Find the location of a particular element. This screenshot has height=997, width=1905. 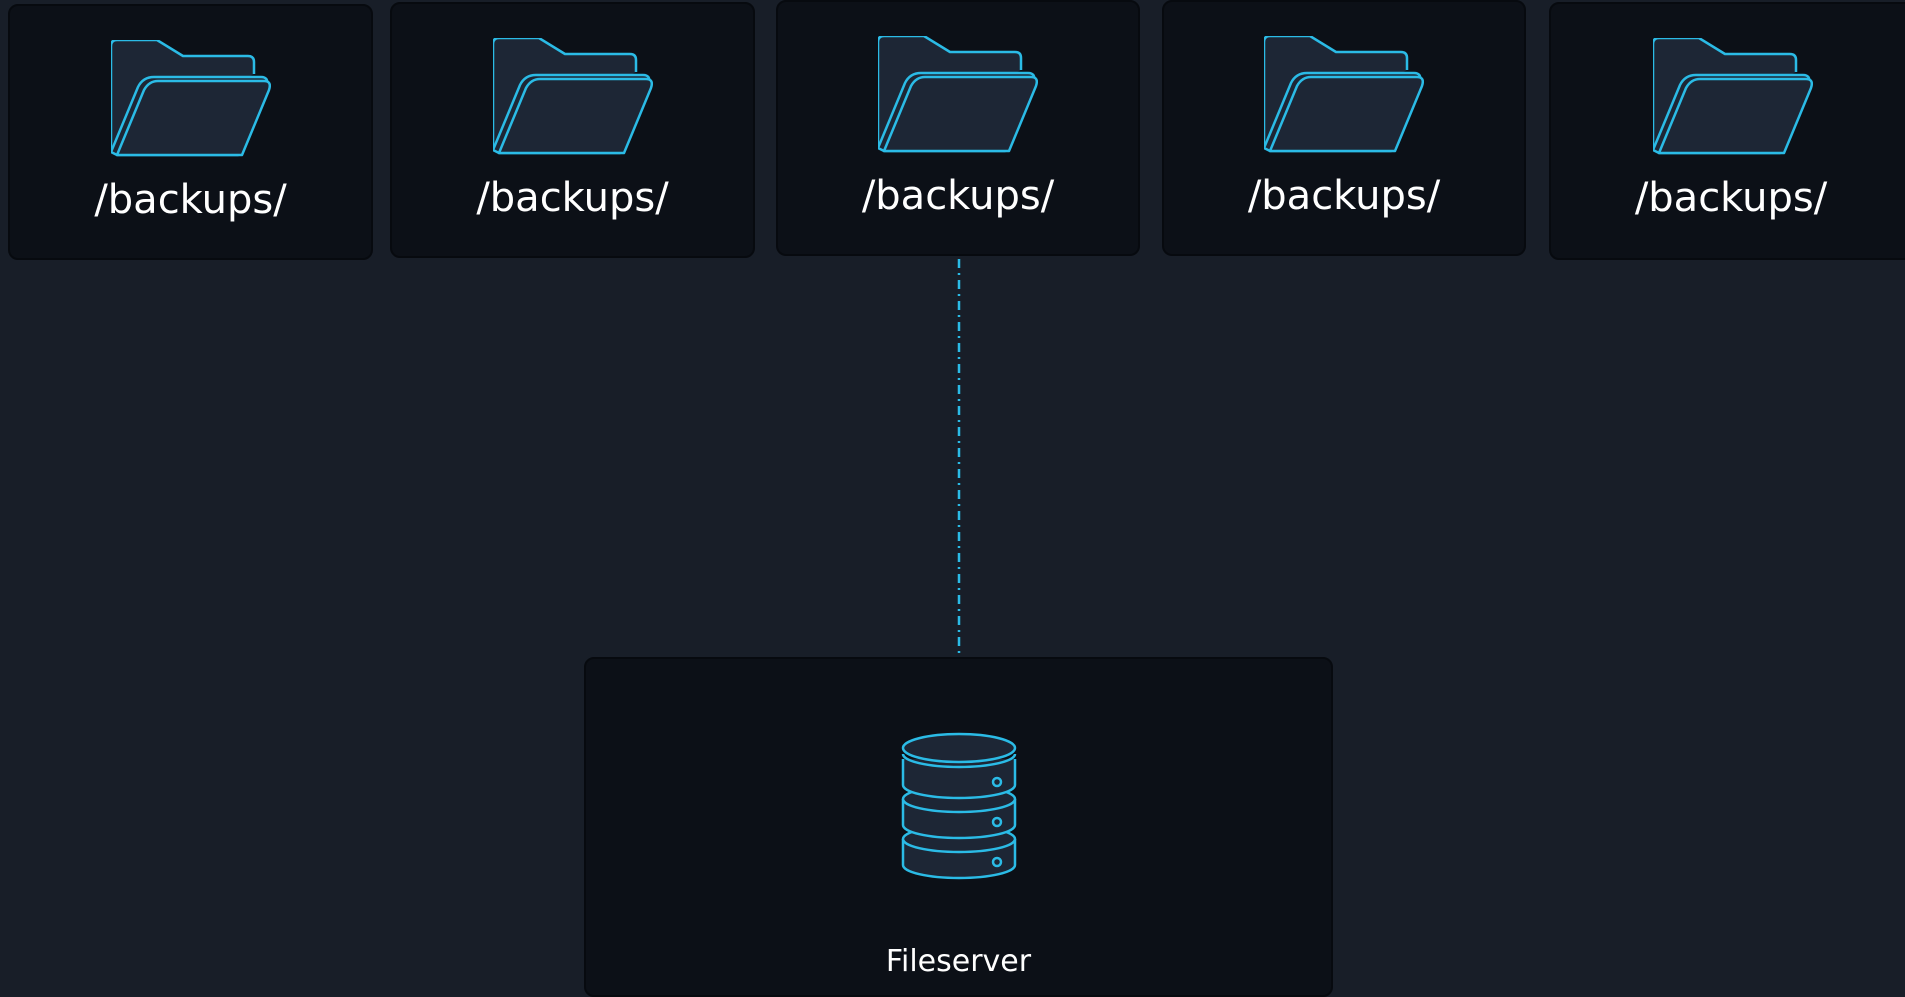

folder-card-4: /backups/ is located at coordinates (1344, 128).